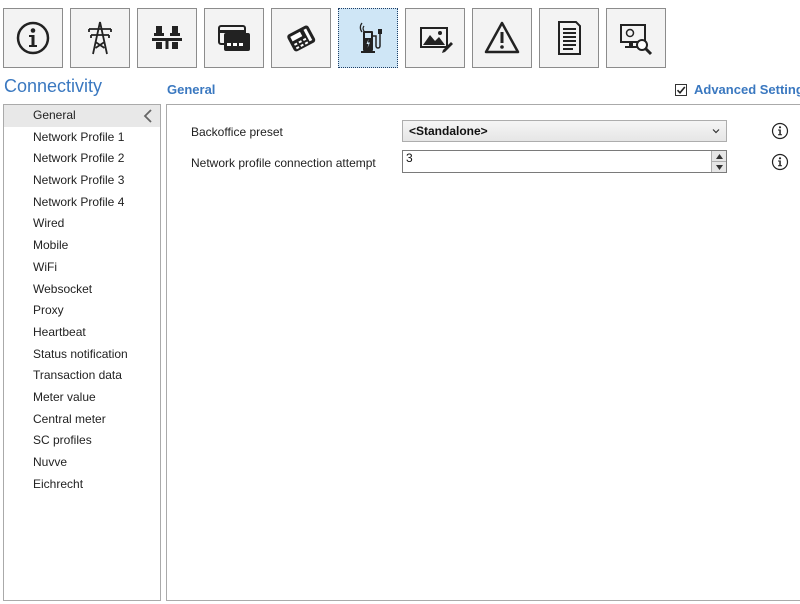  I want to click on sidebar-item-wifi: WiFi, so click(82, 268).